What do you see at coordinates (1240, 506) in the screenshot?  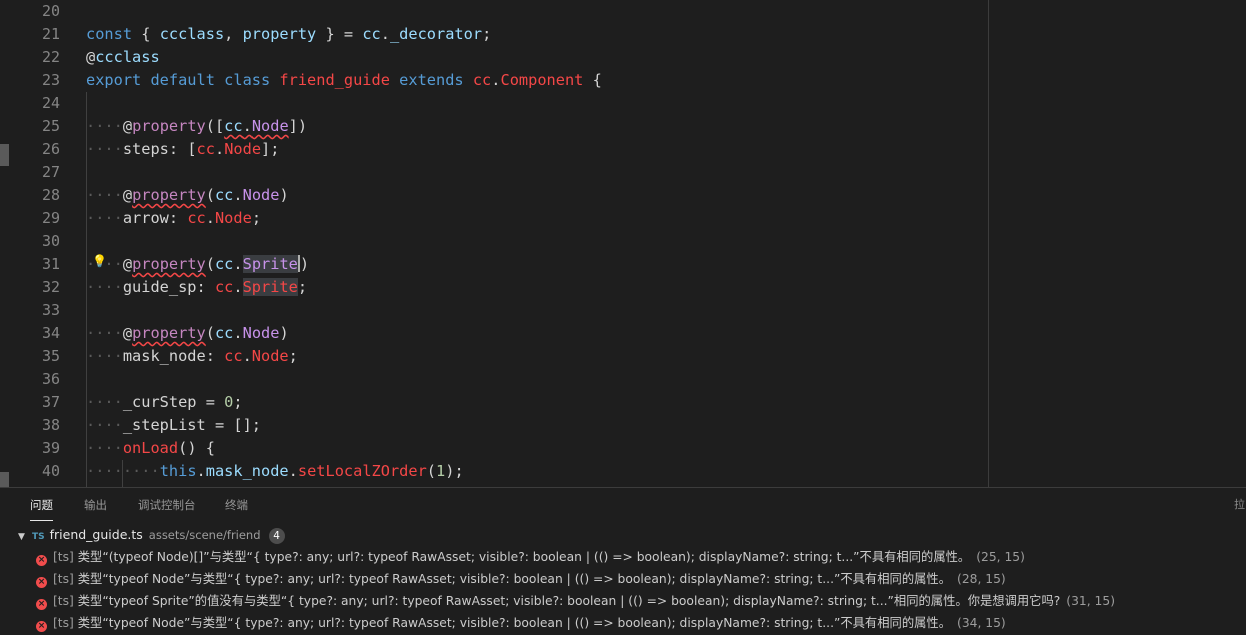 I see `panel-action-label: 拉` at bounding box center [1240, 506].